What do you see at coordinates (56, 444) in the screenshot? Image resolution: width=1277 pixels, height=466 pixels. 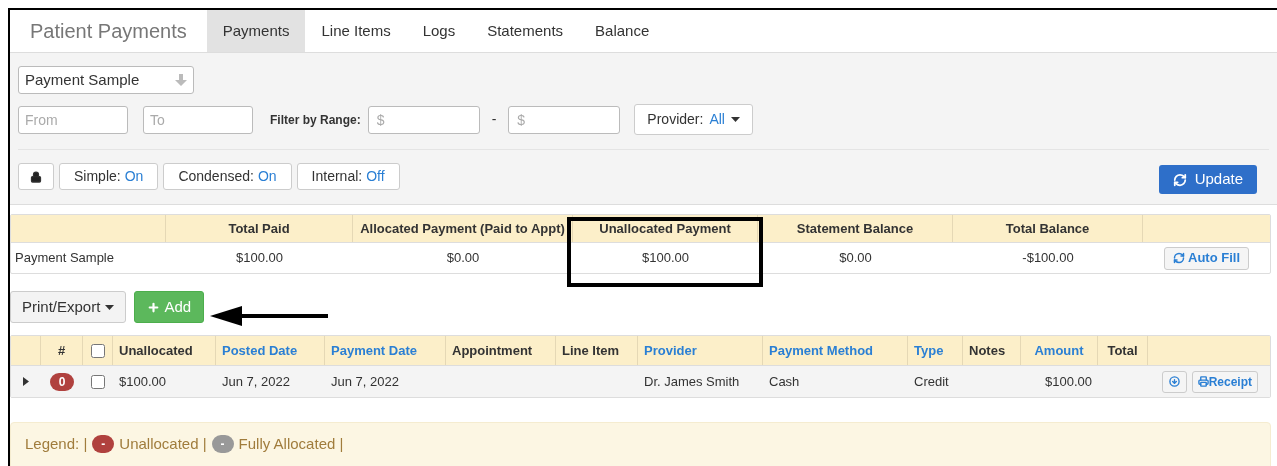 I see `legend-label: Legend: |` at bounding box center [56, 444].